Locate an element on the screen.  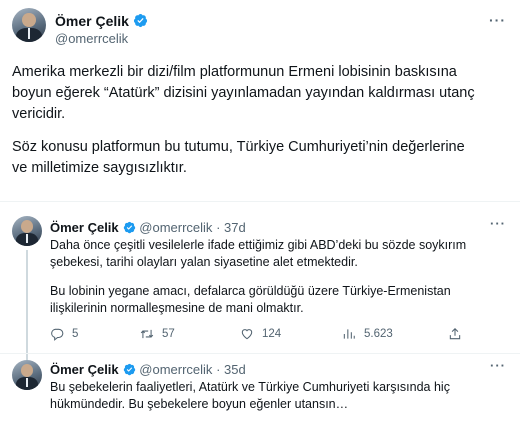
reply-header: Ömer Çelik @omerrcelik · 35d is located at coordinates (148, 369).